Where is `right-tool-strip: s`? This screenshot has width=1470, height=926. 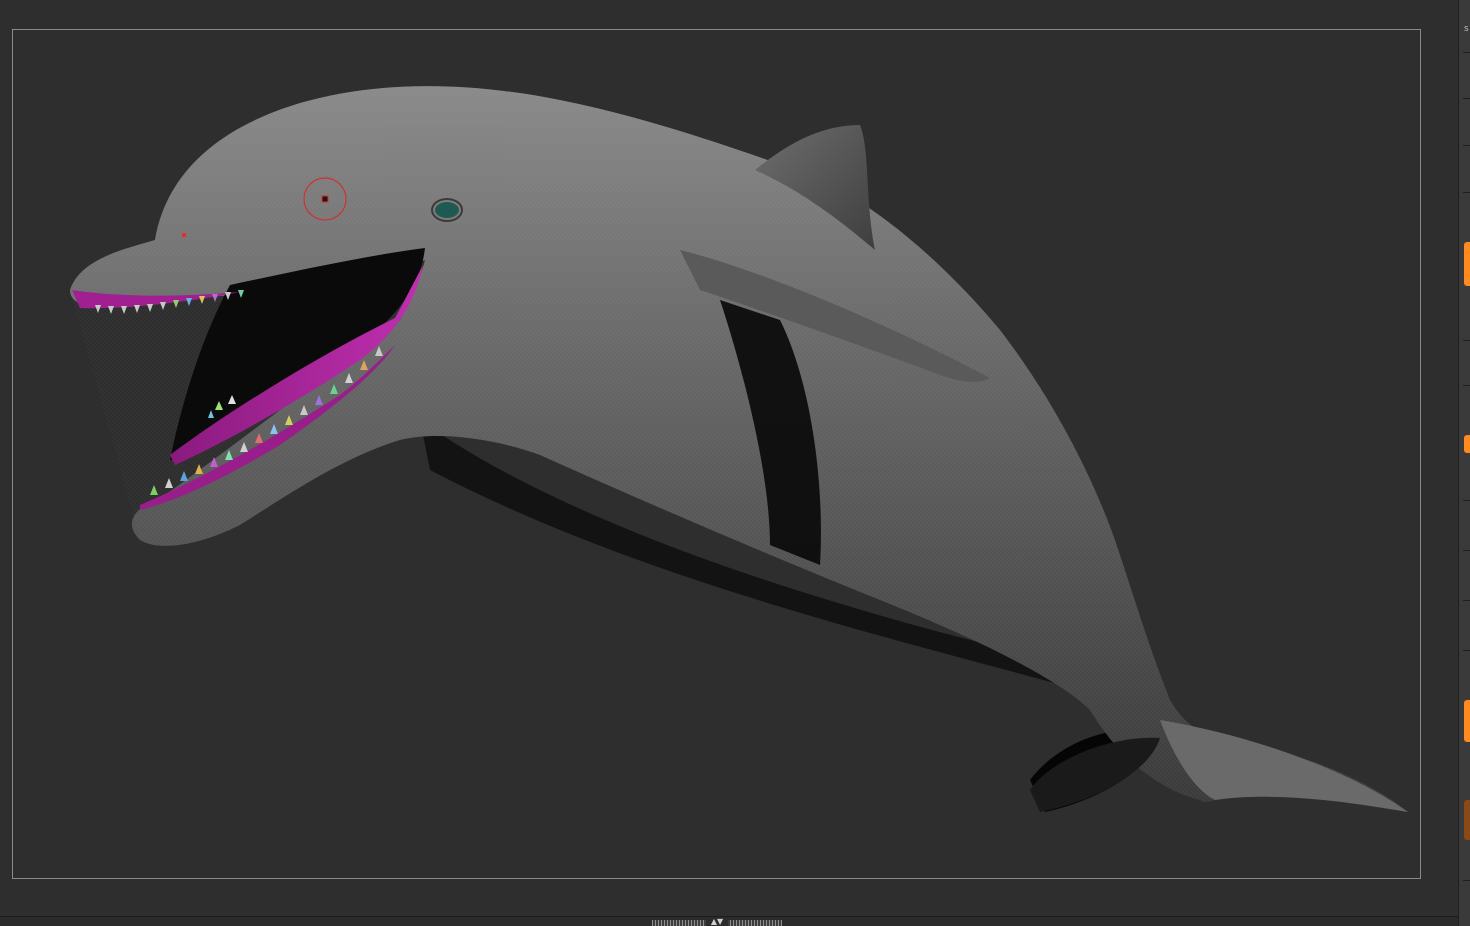 right-tool-strip: s is located at coordinates (1464, 463).